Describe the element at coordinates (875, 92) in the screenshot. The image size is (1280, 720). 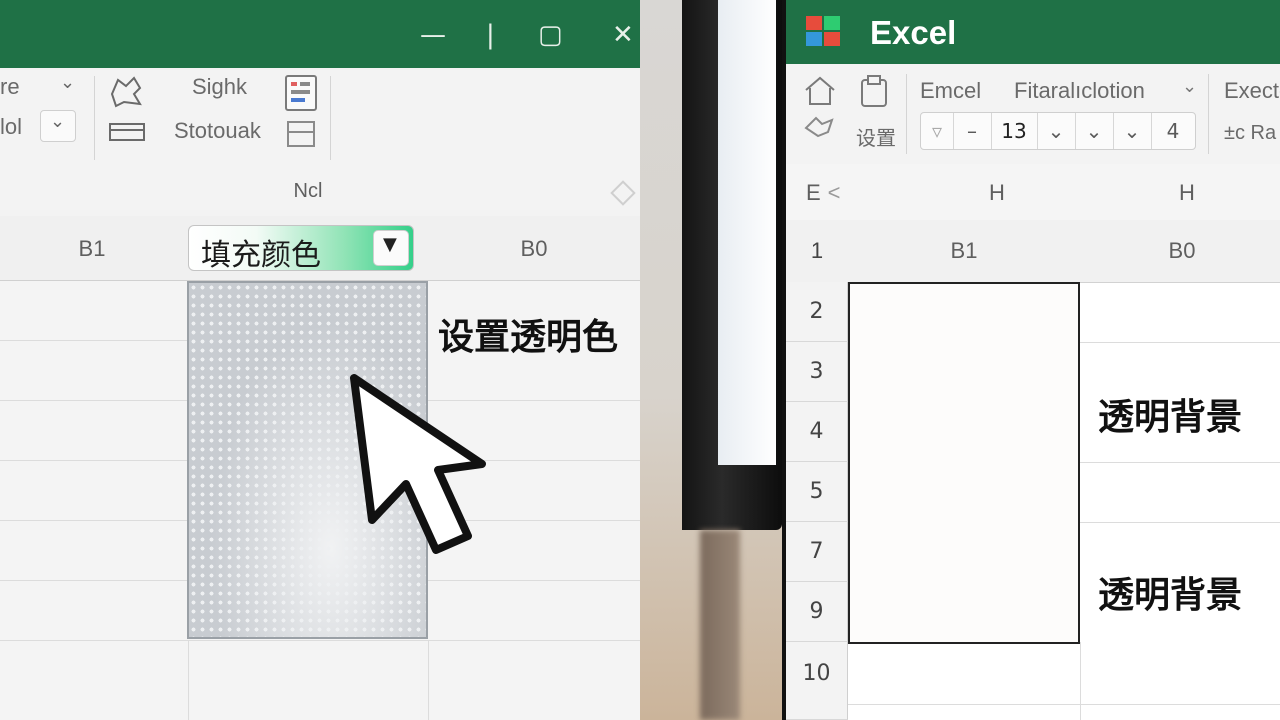
I see `clipboard-icon` at that location.